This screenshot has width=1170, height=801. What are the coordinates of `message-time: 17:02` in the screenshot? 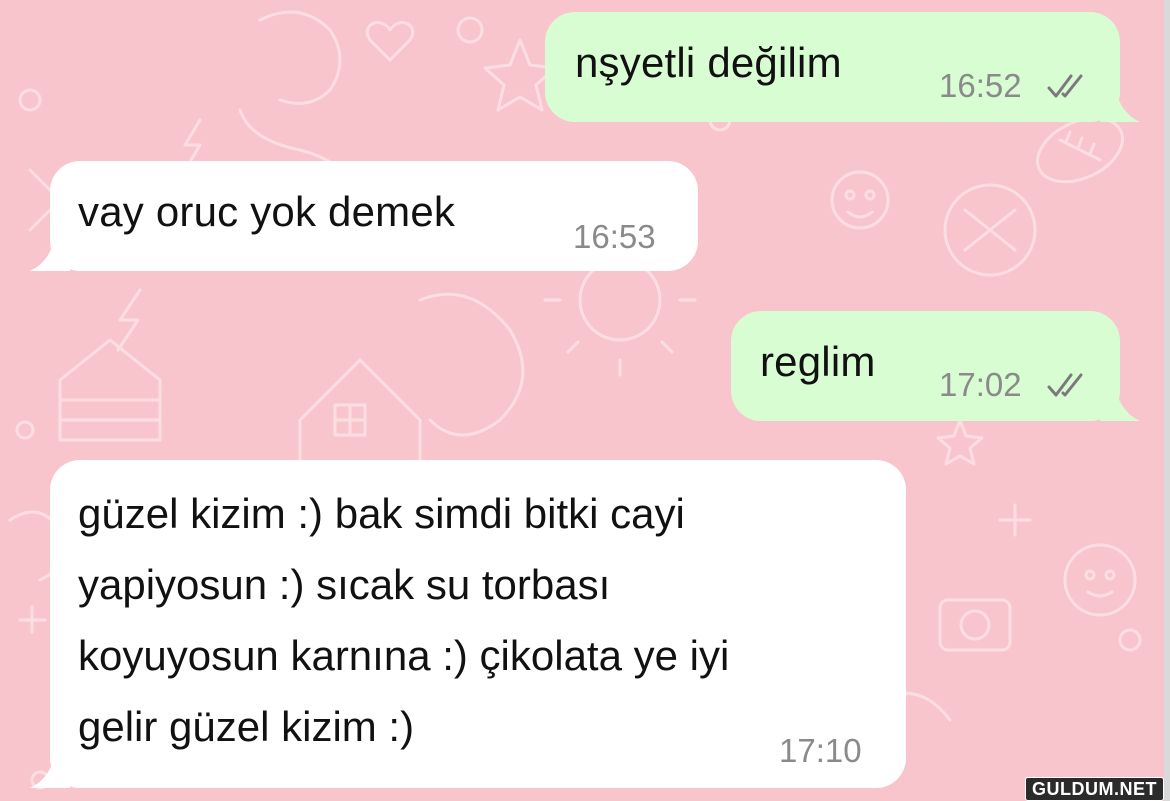 It's located at (980, 384).